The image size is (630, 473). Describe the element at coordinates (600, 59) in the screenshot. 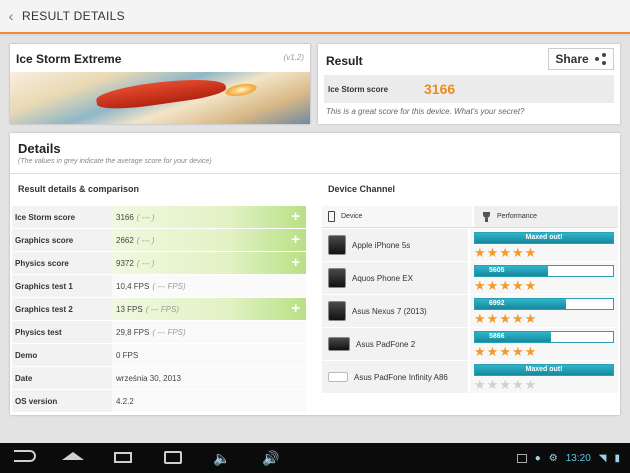

I see `share-icon` at that location.